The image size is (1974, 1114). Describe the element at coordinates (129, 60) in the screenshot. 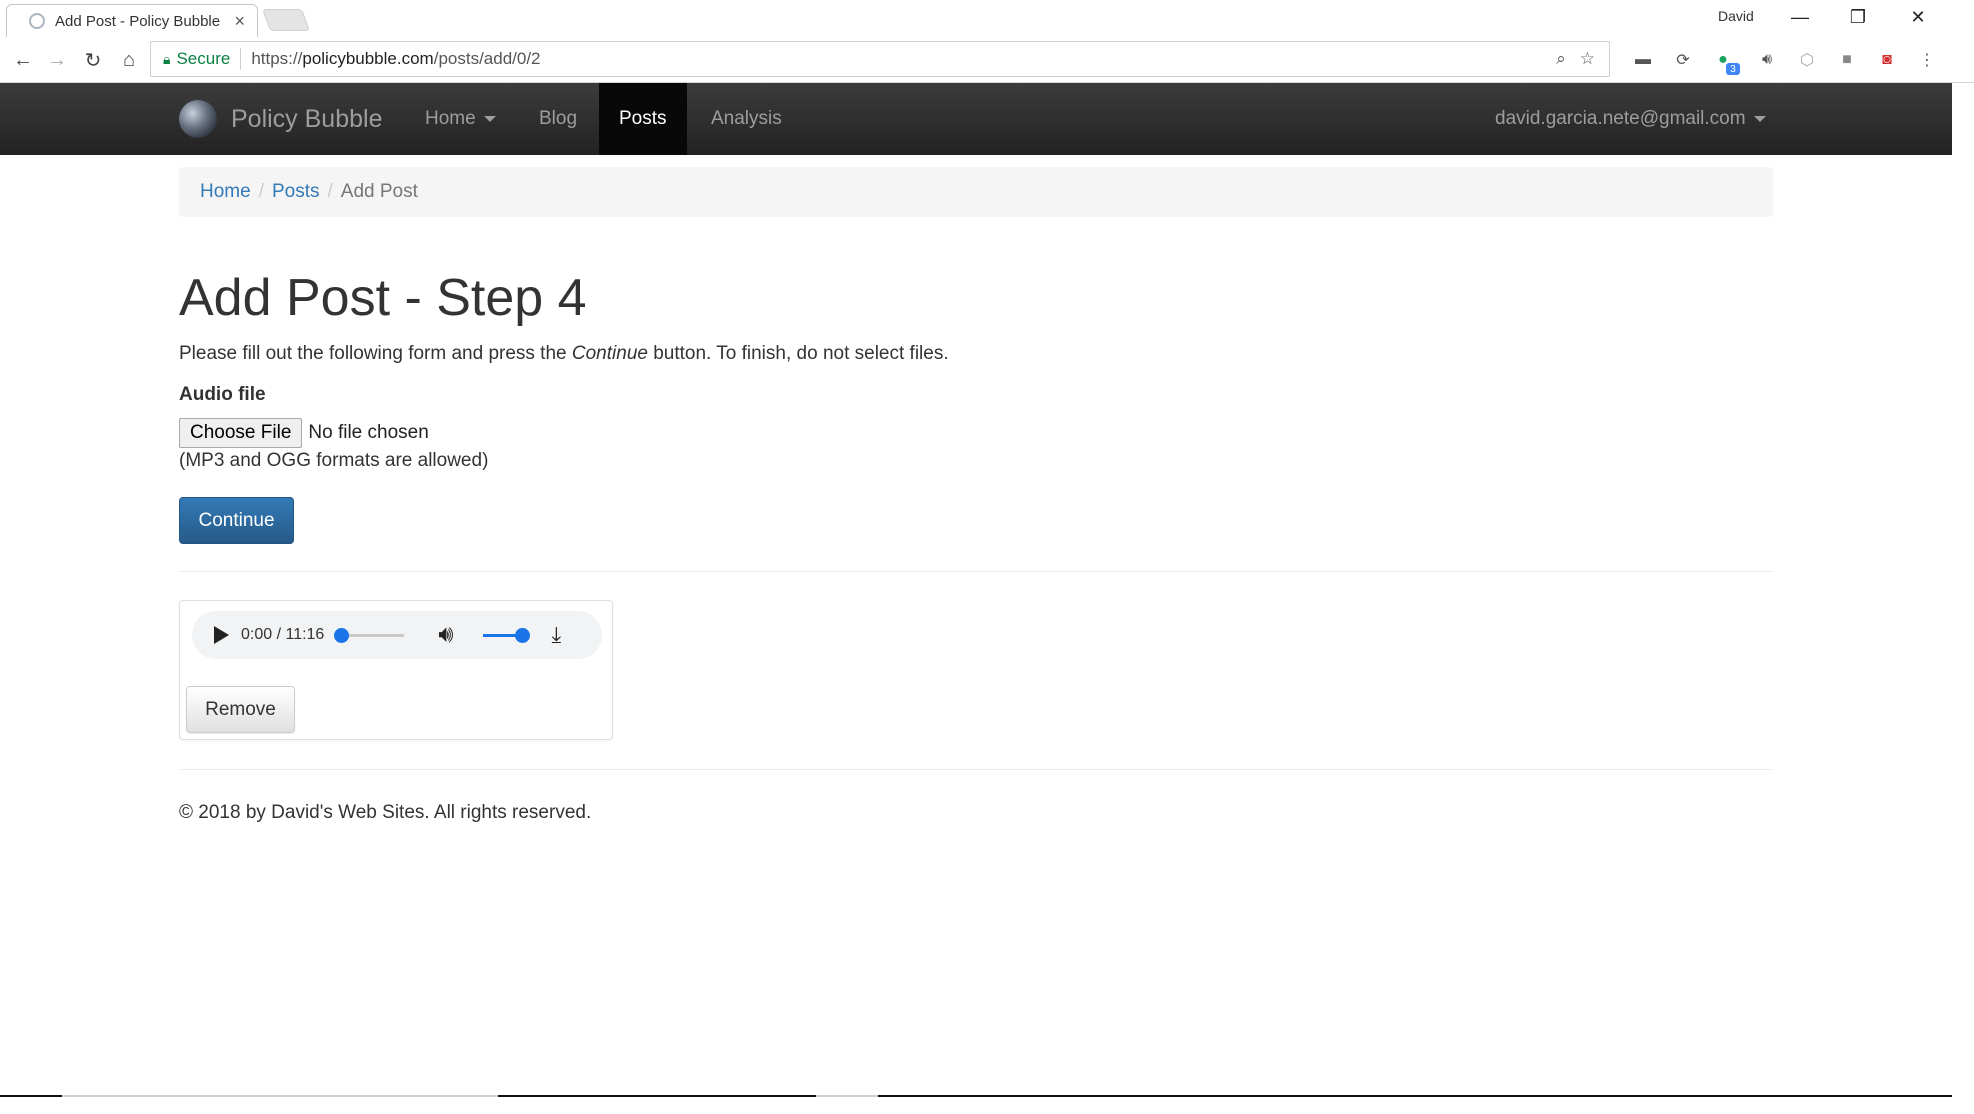

I see `home-icon: ⌂` at that location.